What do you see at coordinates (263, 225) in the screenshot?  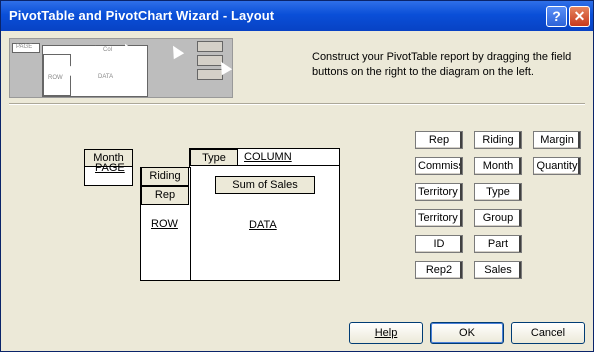 I see `data-area-label: DATA` at bounding box center [263, 225].